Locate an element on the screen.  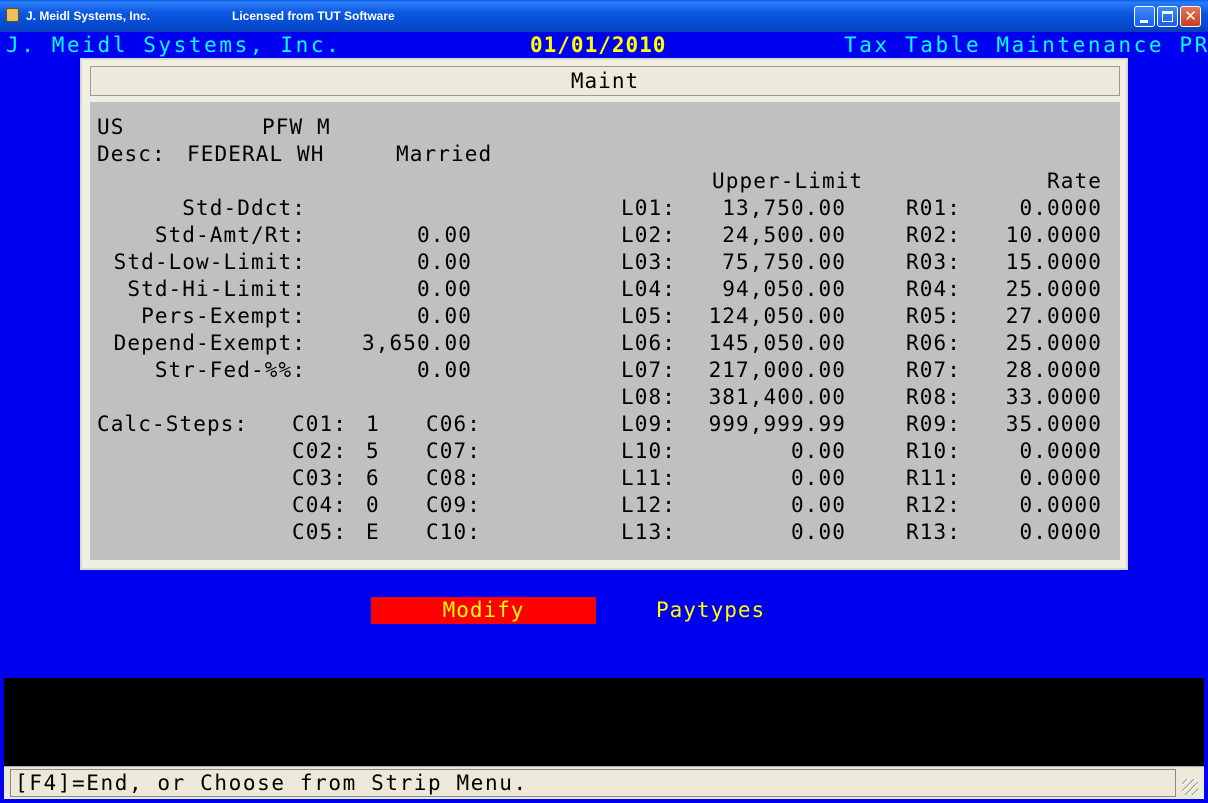
calc-step-label: C01: is located at coordinates (319, 424).